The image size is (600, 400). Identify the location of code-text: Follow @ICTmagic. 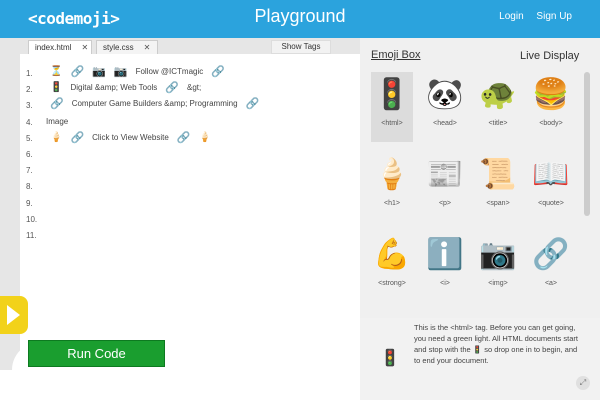
(169, 71).